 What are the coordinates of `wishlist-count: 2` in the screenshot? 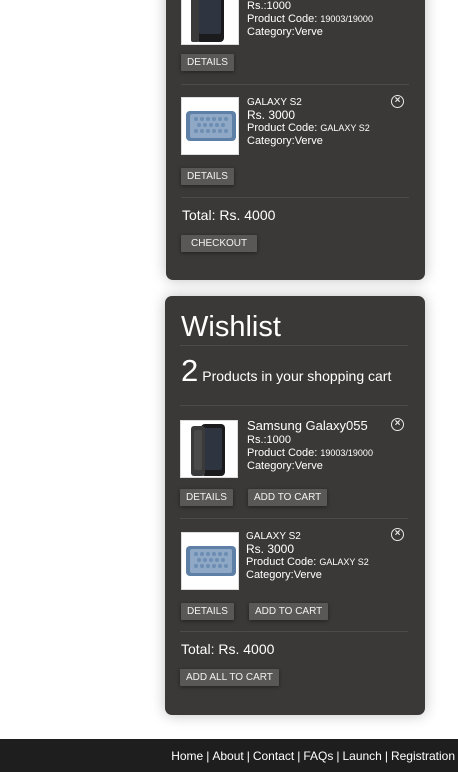 It's located at (190, 370).